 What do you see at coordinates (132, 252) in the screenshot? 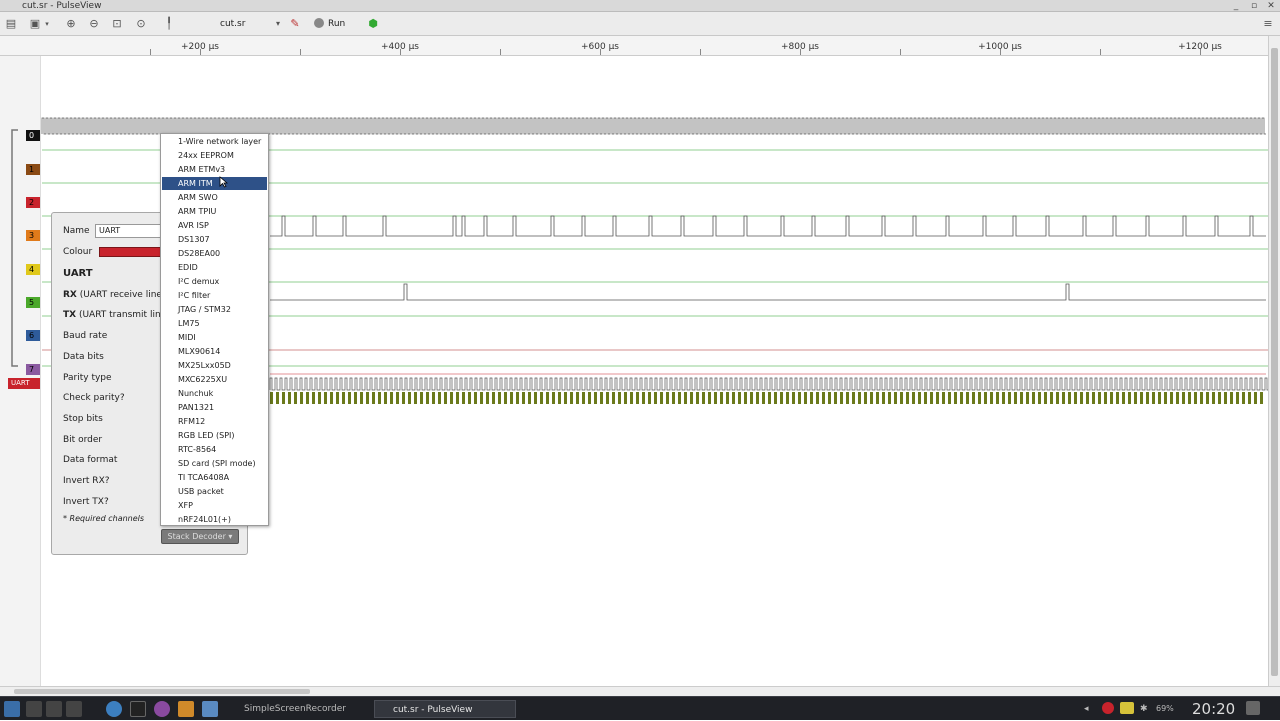
I see `colour-picker` at bounding box center [132, 252].